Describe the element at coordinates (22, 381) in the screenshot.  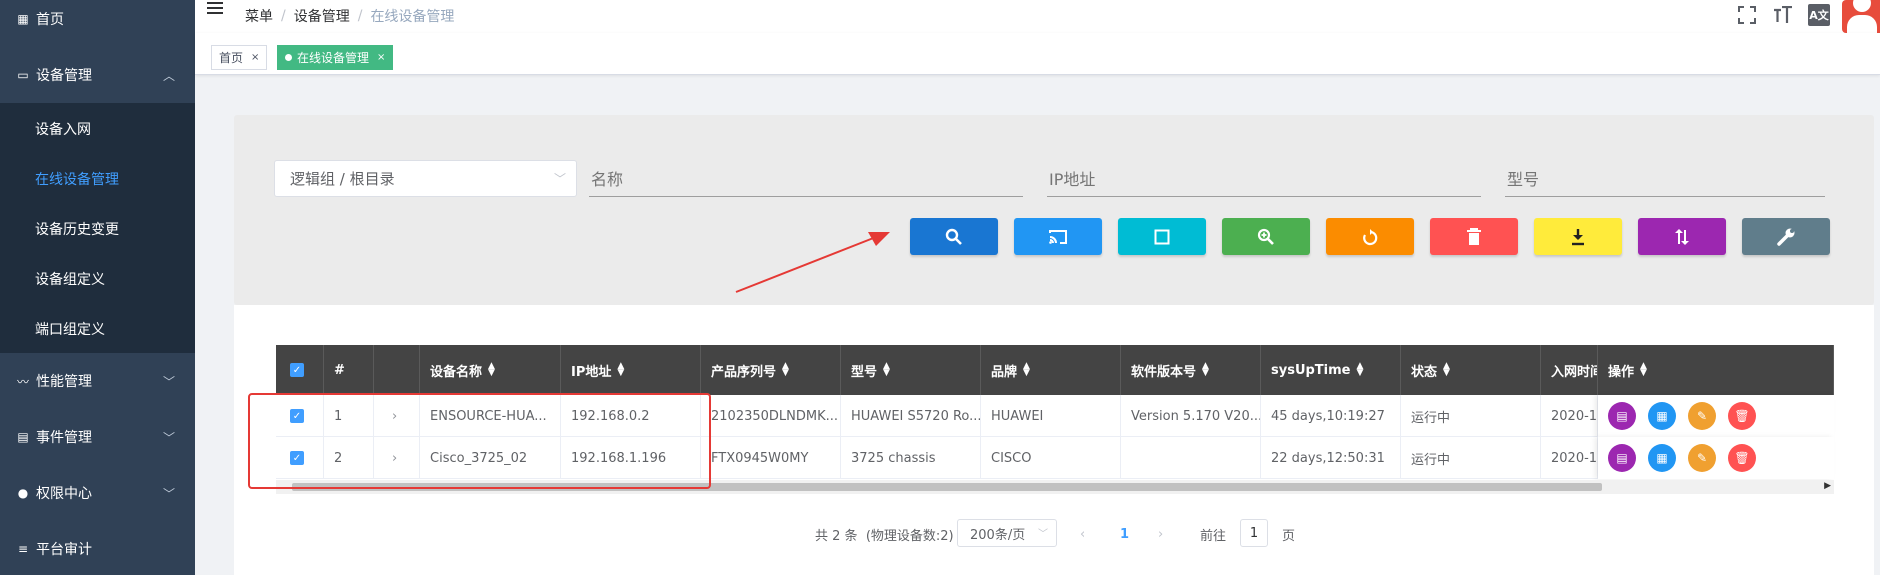
I see `chart-line-icon: 〰` at that location.